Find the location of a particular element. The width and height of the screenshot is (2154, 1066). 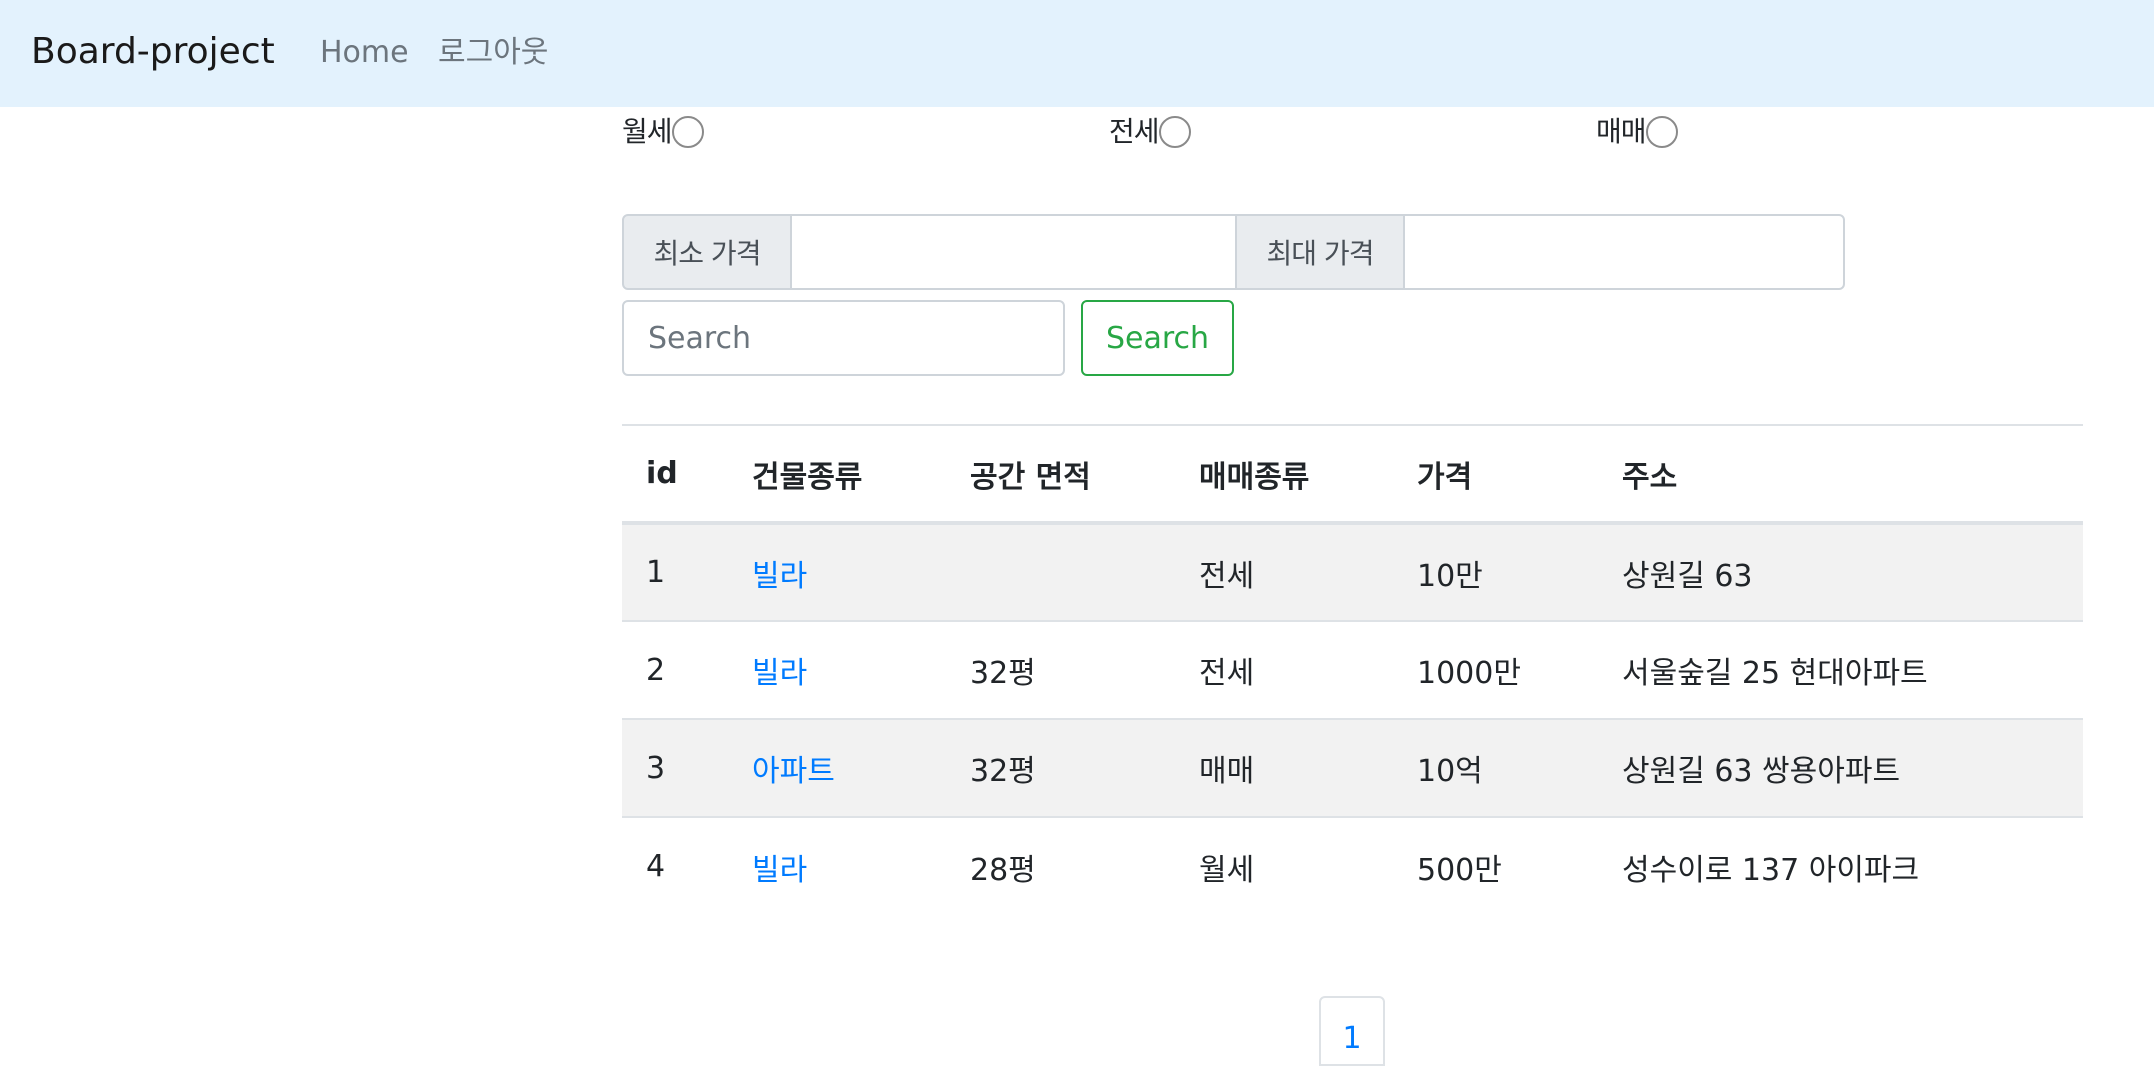

cell-address: 상원길 63 쌍용아파트 is located at coordinates (1840, 767).